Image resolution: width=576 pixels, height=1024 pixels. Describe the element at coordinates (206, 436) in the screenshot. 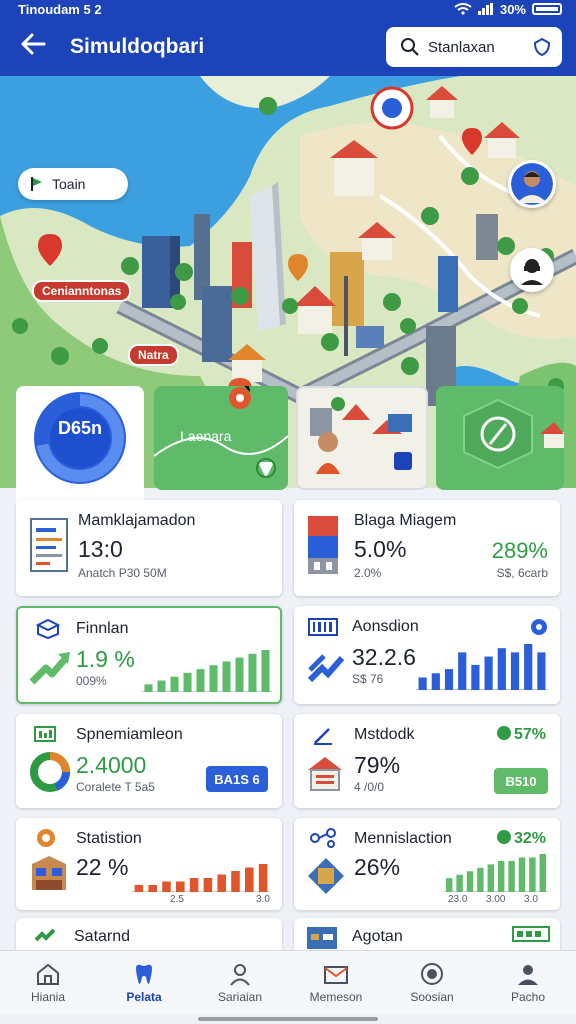

I see `map-tile-label: I aenara` at that location.